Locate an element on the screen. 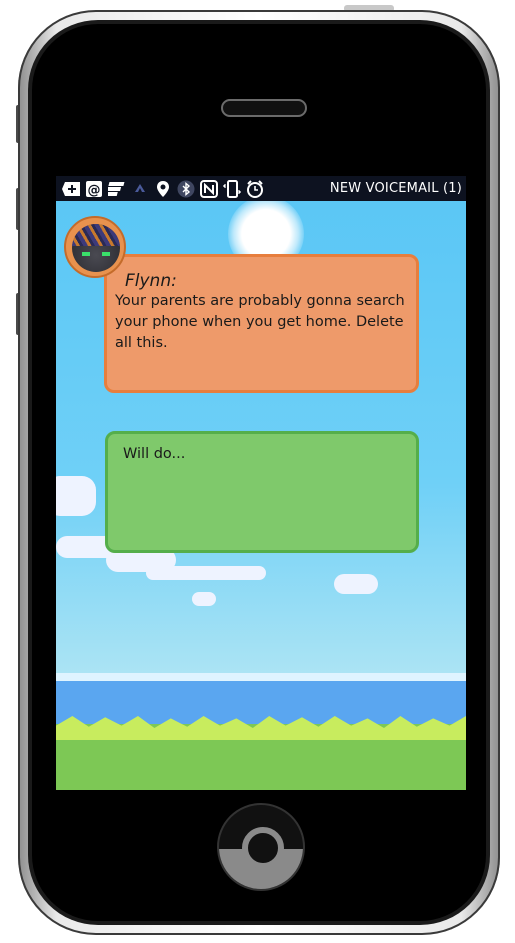 The width and height of the screenshot is (515, 943). first-aid-icon is located at coordinates (71, 189).